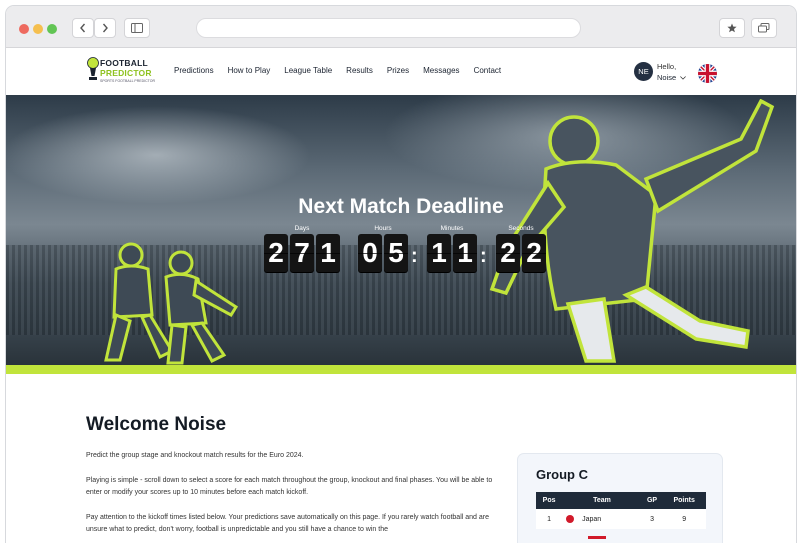  What do you see at coordinates (597, 537) in the screenshot?
I see `next-team-flag-icon` at bounding box center [597, 537].